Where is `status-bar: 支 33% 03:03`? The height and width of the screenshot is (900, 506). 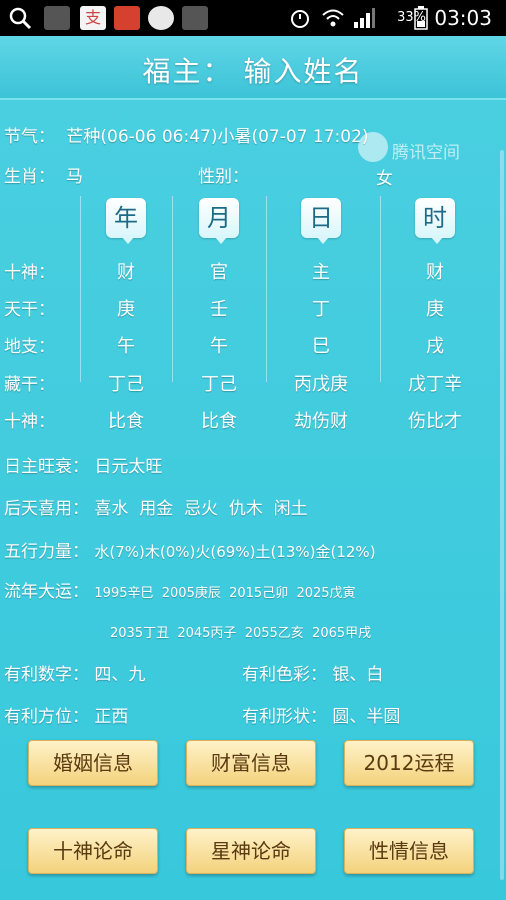 status-bar: 支 33% 03:03 is located at coordinates (253, 18).